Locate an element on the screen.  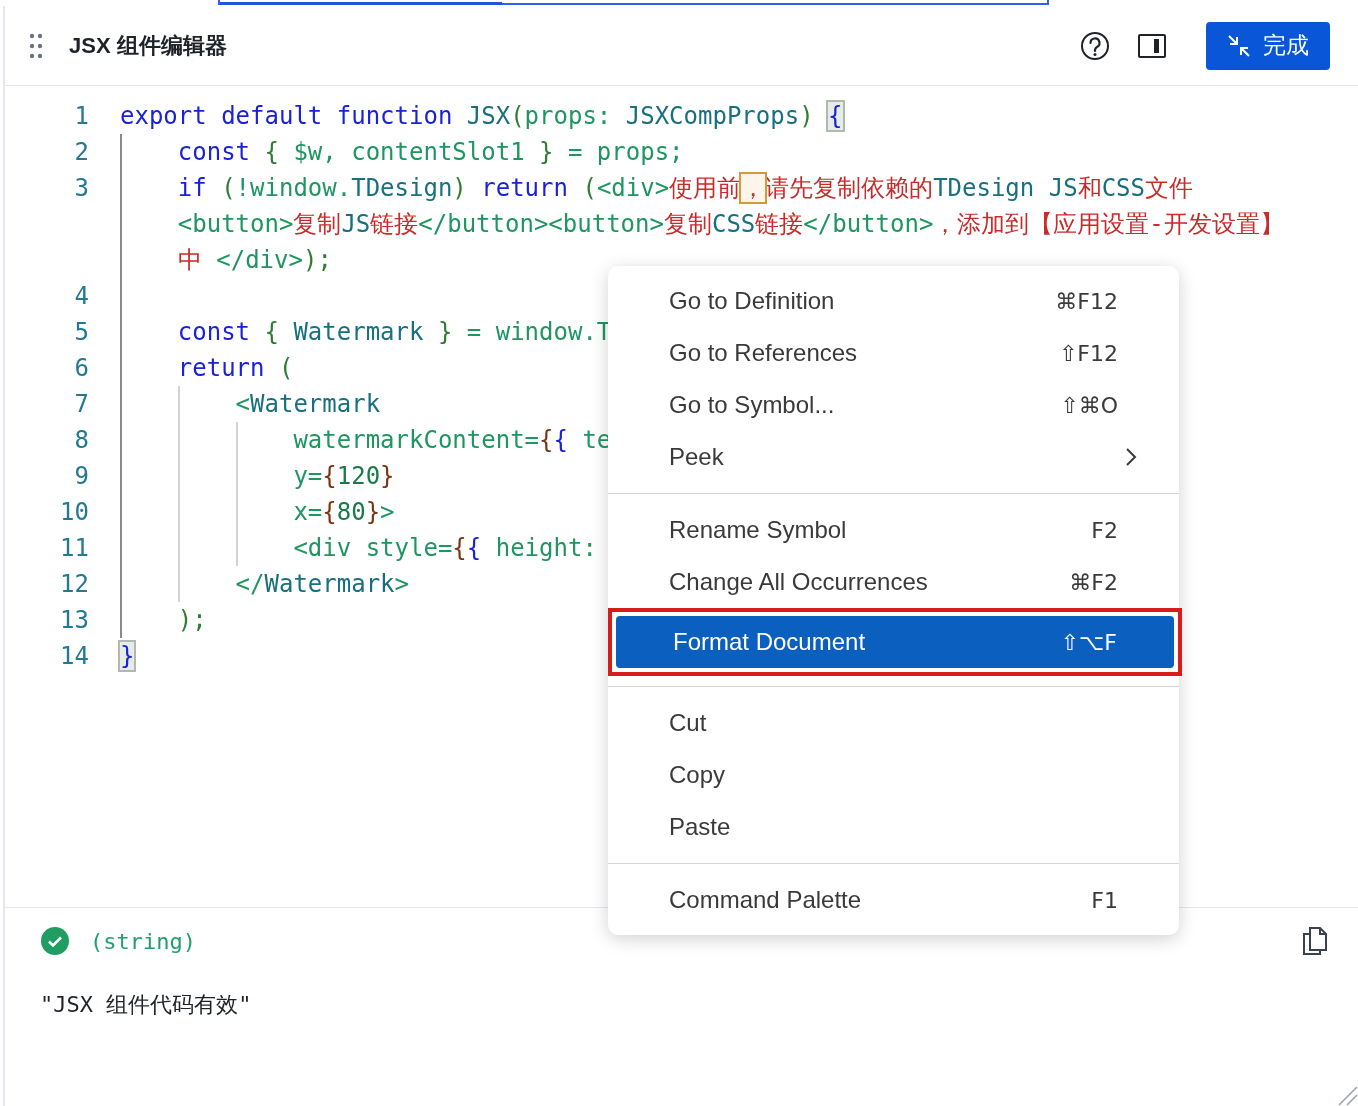
line-number: 10 is located at coordinates (74, 512).